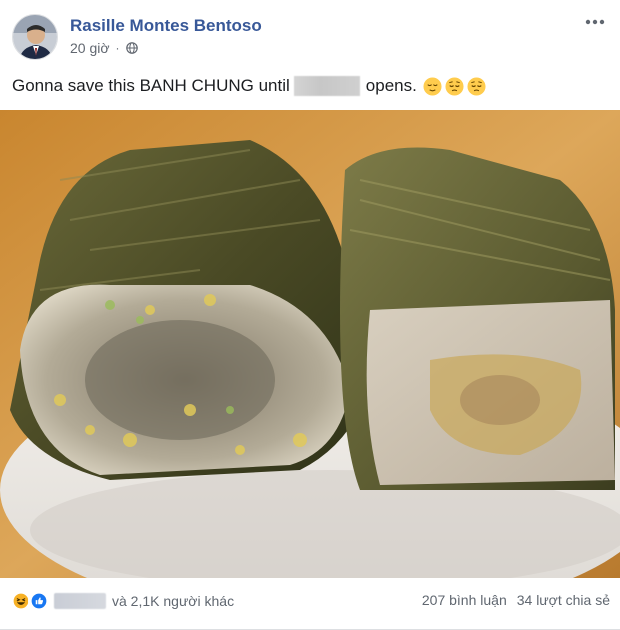 The height and width of the screenshot is (630, 620). I want to click on like-reaction-icon, so click(39, 601).